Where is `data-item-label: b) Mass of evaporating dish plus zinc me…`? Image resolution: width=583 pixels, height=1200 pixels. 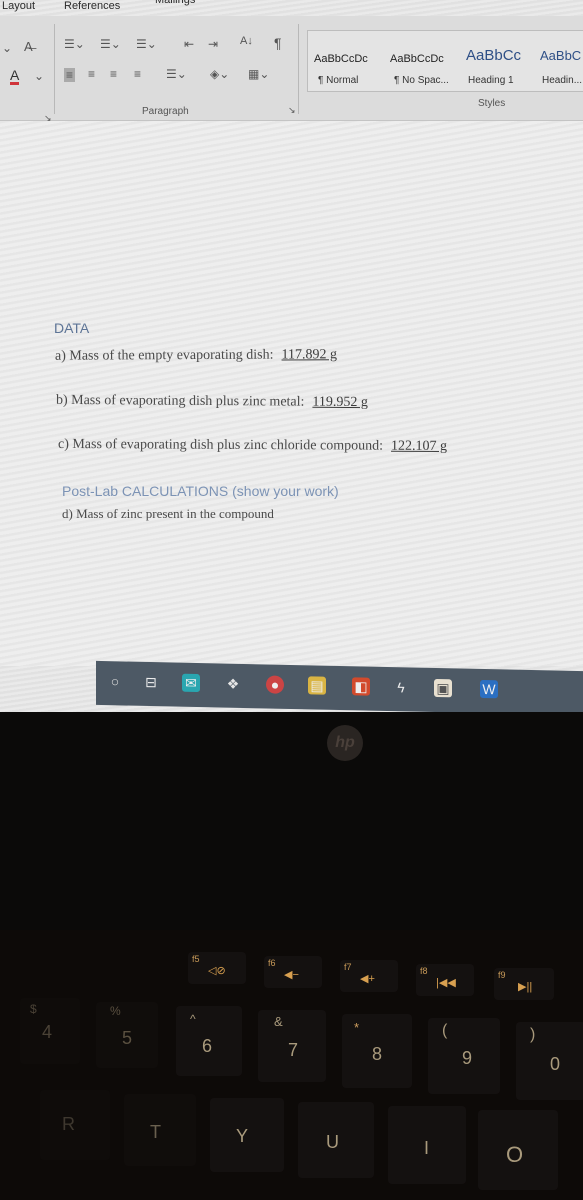
data-item-label: b) Mass of evaporating dish plus zinc me… is located at coordinates (180, 401).